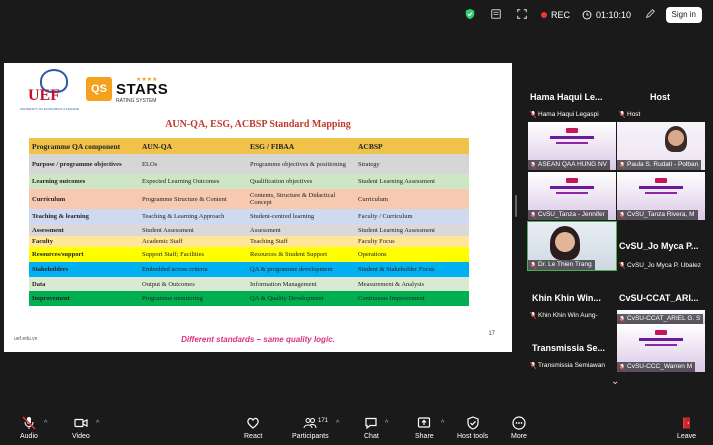 The image size is (713, 445). I want to click on participant-name-row: Hama Haqui Legaspi, so click(564, 114).